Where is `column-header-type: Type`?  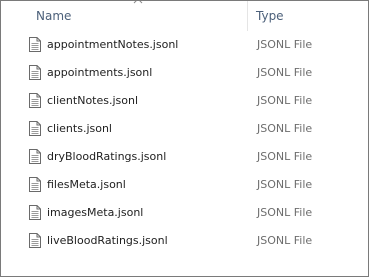
column-header-type: Type is located at coordinates (308, 16).